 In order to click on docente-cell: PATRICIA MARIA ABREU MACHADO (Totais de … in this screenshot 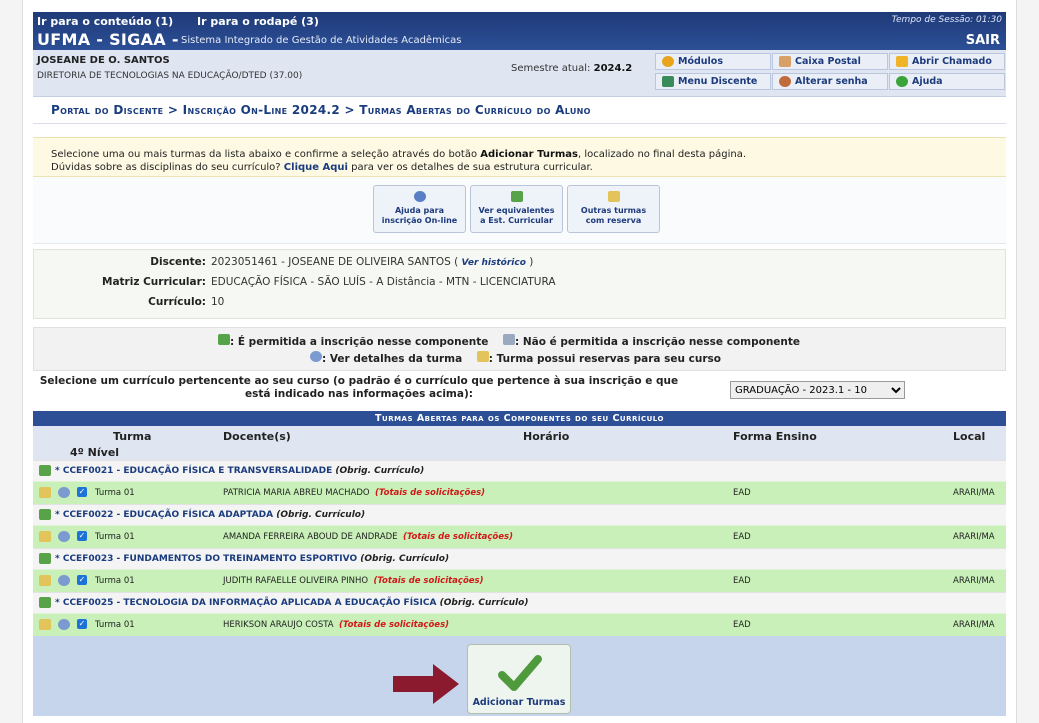, I will do `click(354, 493)`.